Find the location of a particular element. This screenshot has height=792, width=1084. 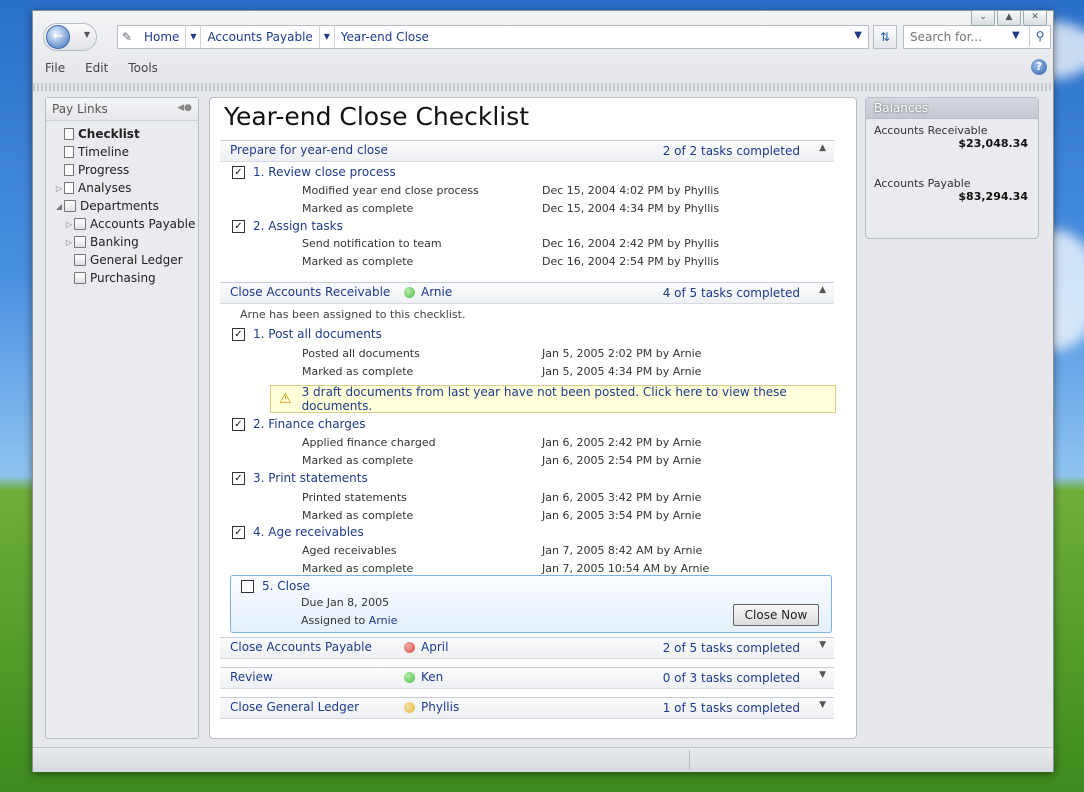

breadcrumb-accounts-payable: Accounts Payable is located at coordinates (259, 37).